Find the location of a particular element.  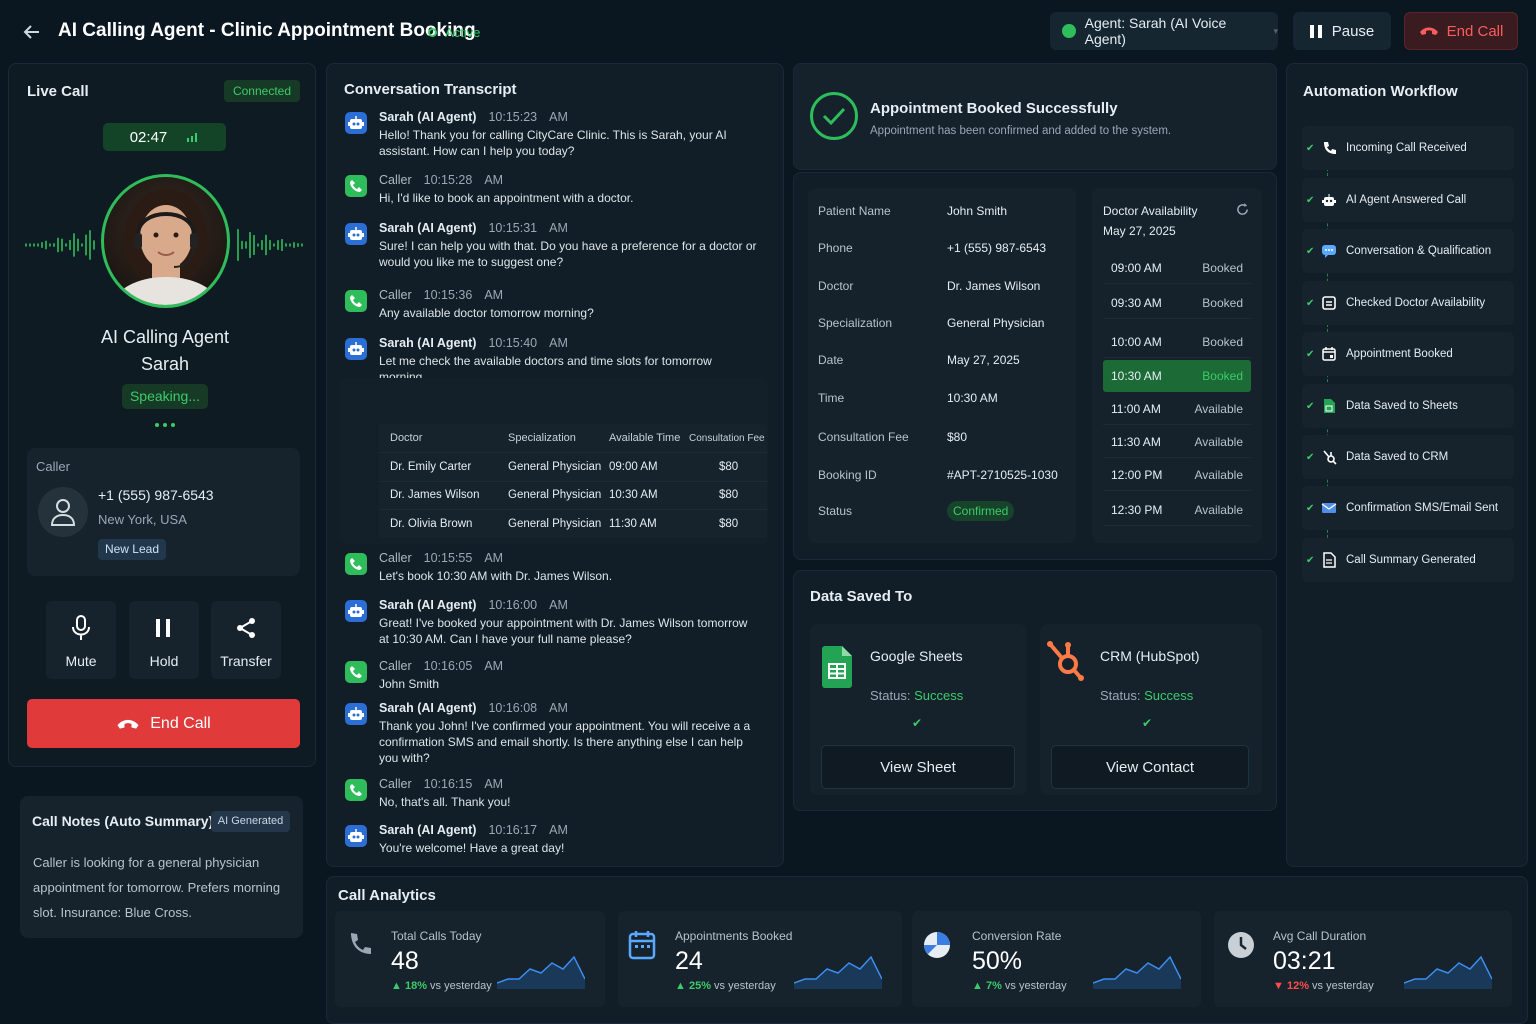

workflow-step: ✔ Checked Doctor Availability is located at coordinates (1408, 303).